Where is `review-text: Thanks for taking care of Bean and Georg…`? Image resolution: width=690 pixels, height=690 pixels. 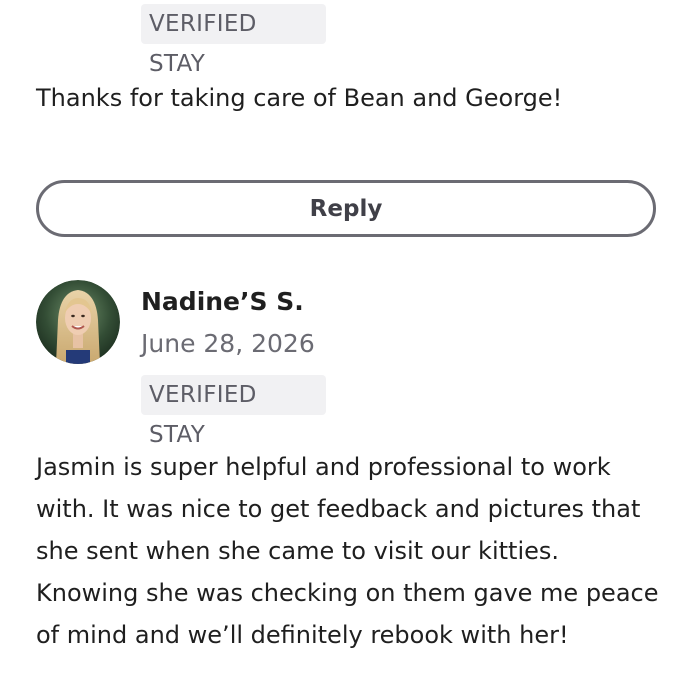 review-text: Thanks for taking care of Bean and Georg… is located at coordinates (299, 98).